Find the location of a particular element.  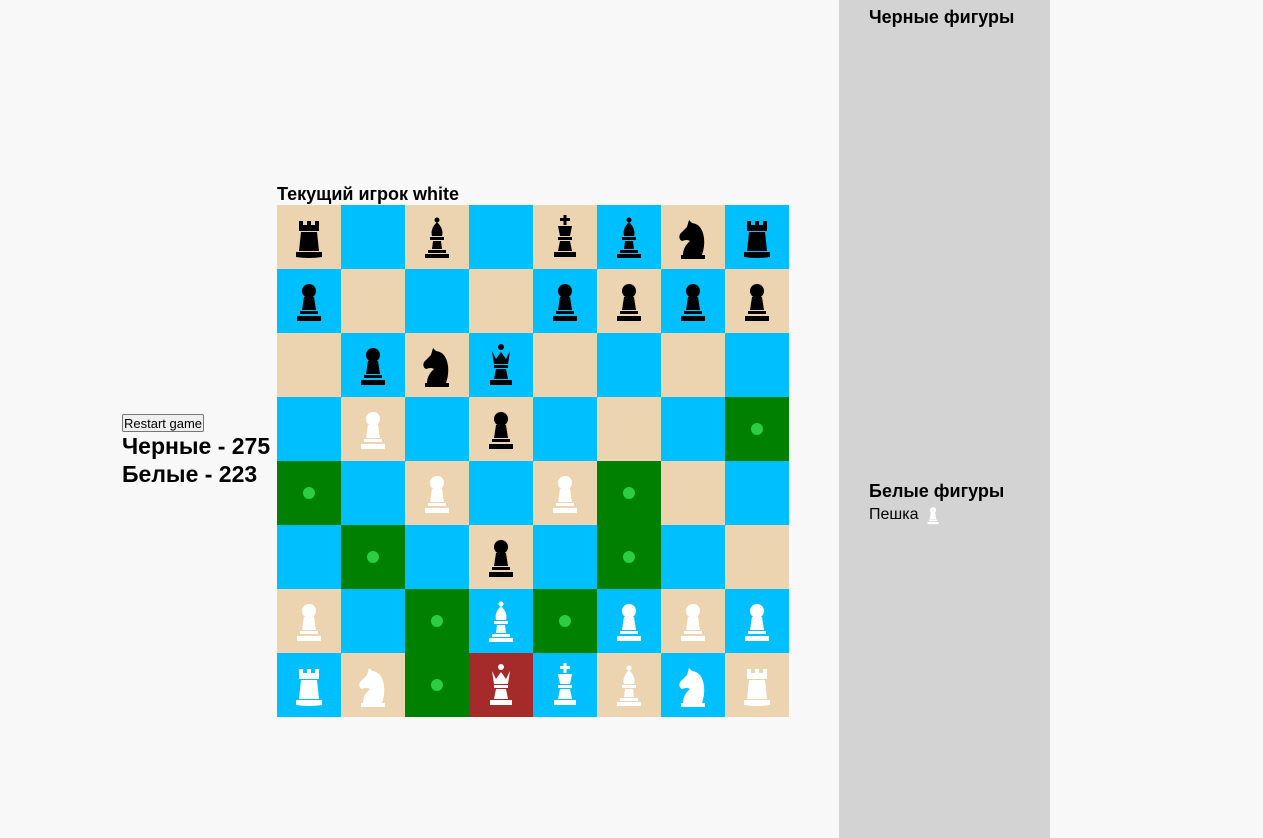

cell-e4 is located at coordinates (565, 493).